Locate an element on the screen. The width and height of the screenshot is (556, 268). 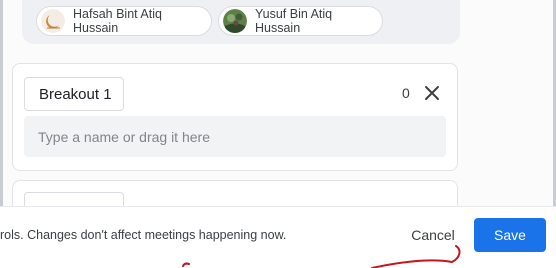
room-name-field: Breakout 1 is located at coordinates (74, 94).